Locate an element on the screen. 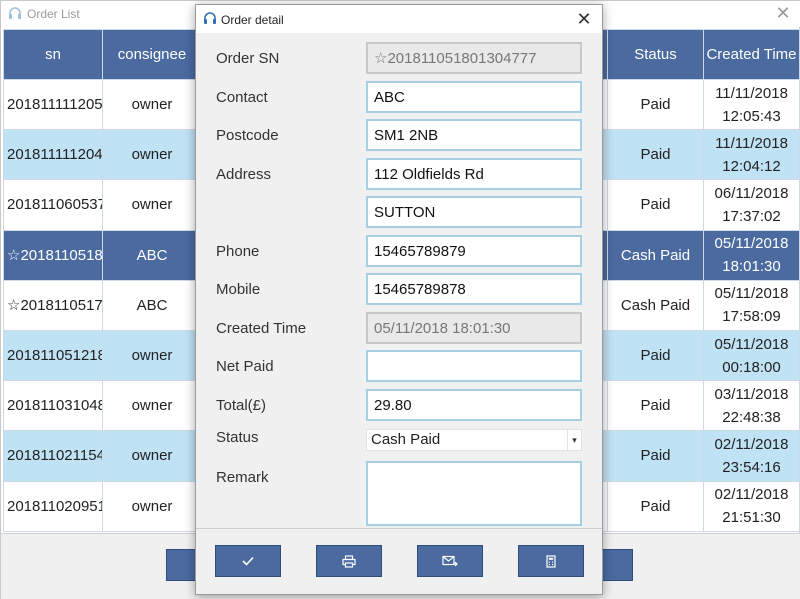 The image size is (800, 599). remark-label: Remark is located at coordinates (242, 477).